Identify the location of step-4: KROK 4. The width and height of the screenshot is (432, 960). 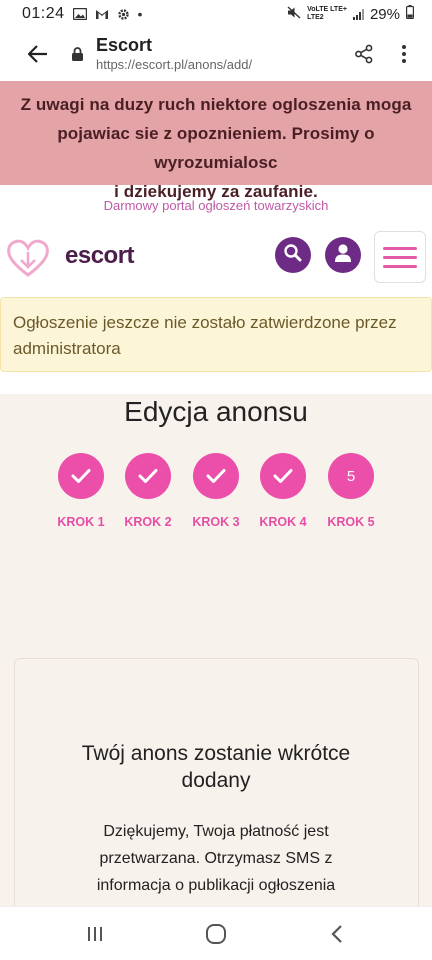
(283, 491).